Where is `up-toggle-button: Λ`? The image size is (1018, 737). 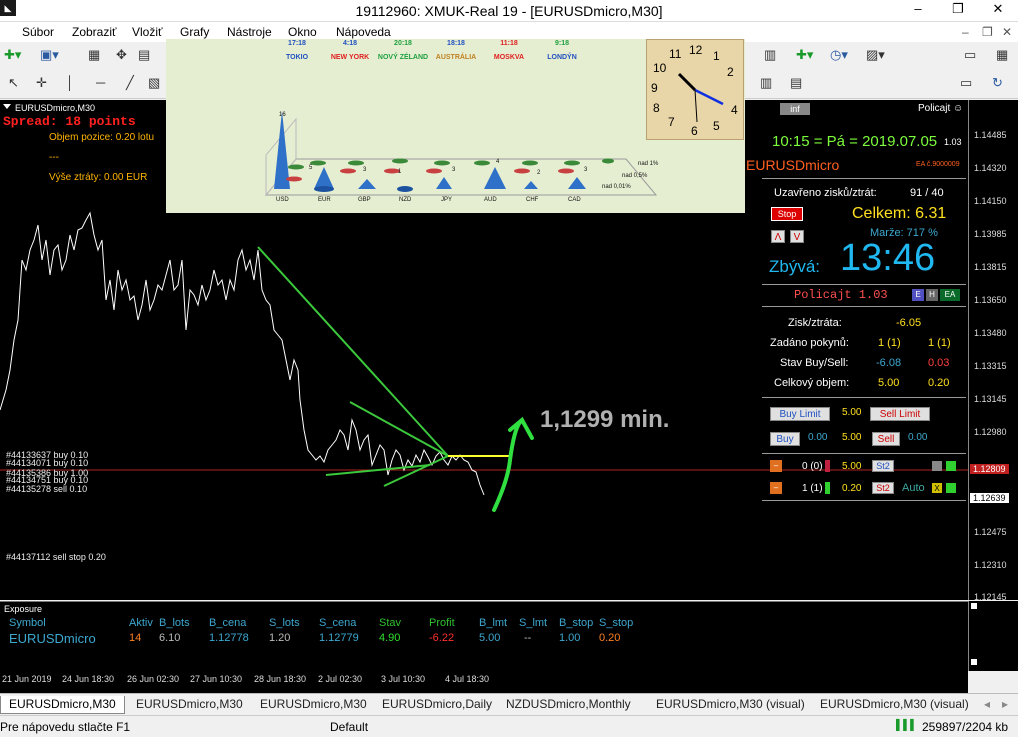 up-toggle-button: Λ is located at coordinates (778, 236).